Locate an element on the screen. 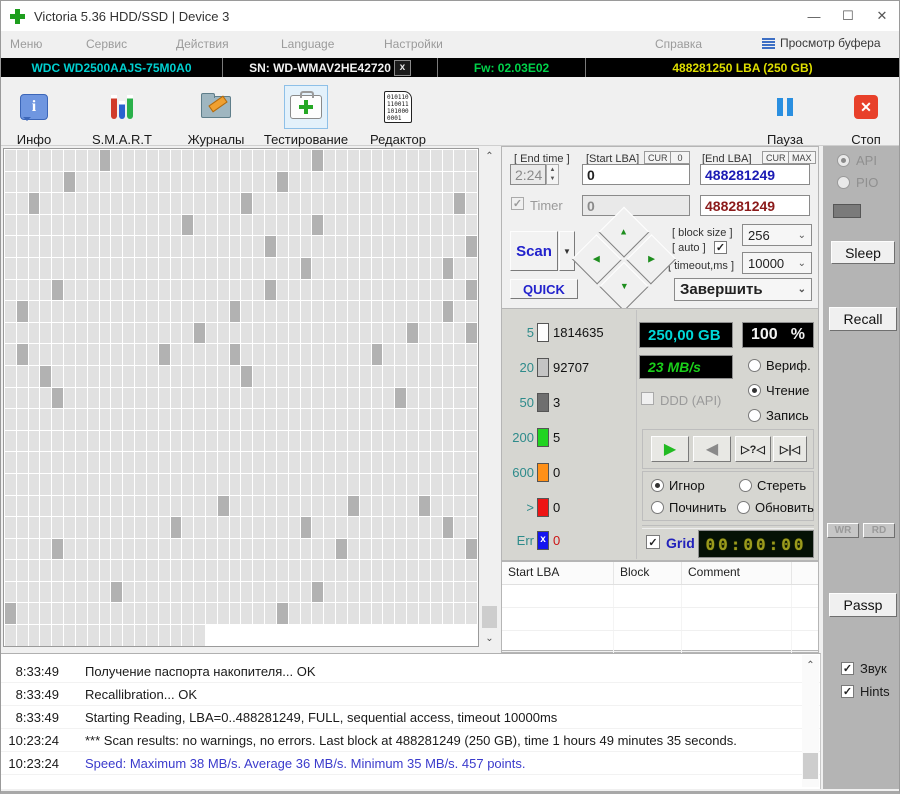 The height and width of the screenshot is (794, 900). close-button: ✕ is located at coordinates (882, 16).